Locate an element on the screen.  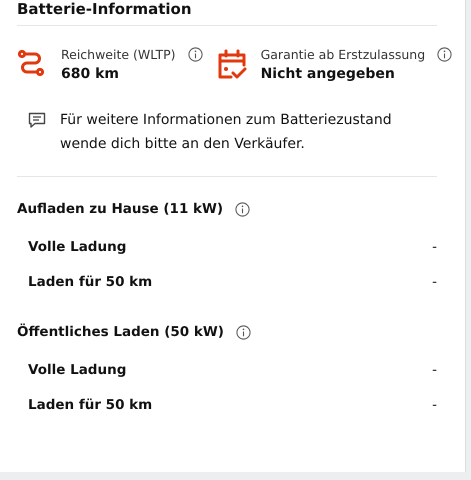
section-heading: Aufladen zu Hause (11 kW) is located at coordinates (120, 209).